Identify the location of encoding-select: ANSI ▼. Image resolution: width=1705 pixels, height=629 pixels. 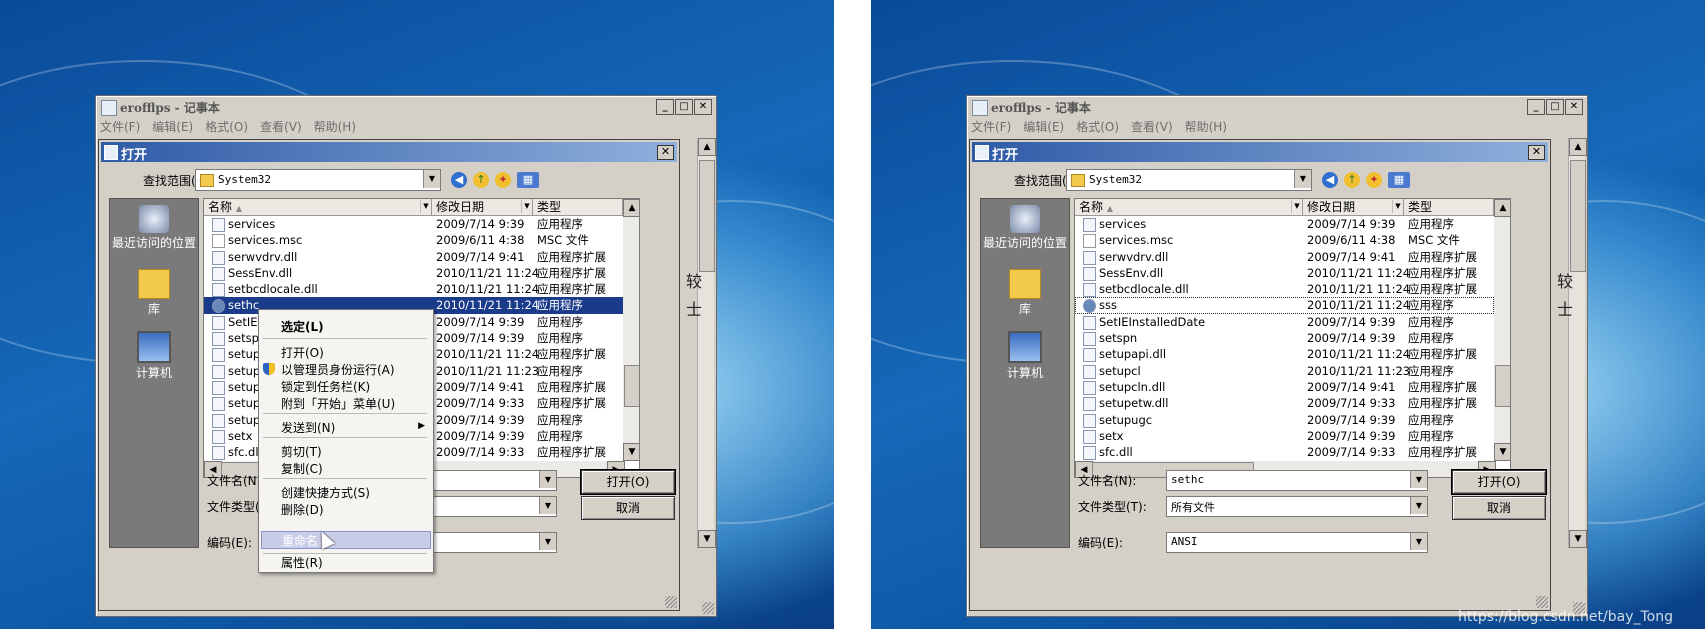
(1297, 542).